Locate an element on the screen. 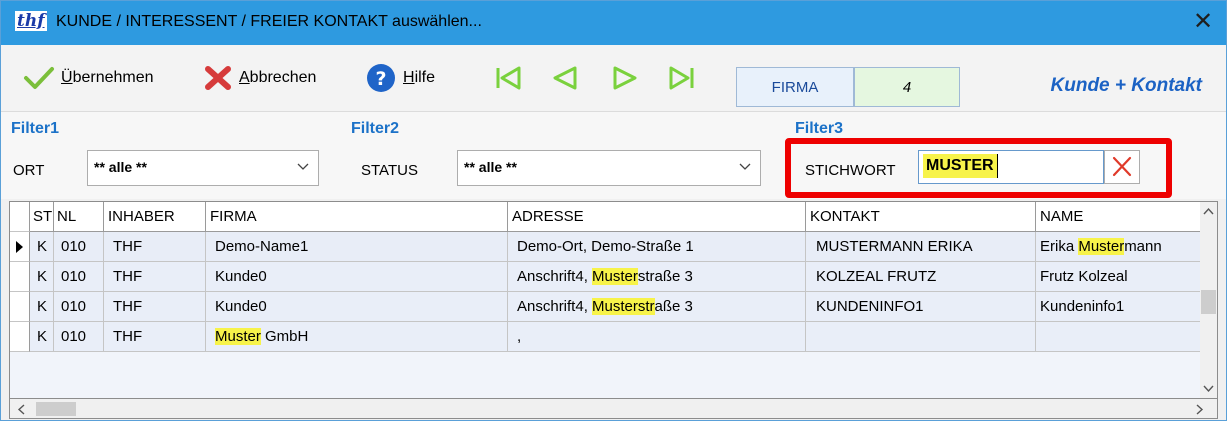 The width and height of the screenshot is (1227, 421). filter2-label: STATUS is located at coordinates (389, 170).